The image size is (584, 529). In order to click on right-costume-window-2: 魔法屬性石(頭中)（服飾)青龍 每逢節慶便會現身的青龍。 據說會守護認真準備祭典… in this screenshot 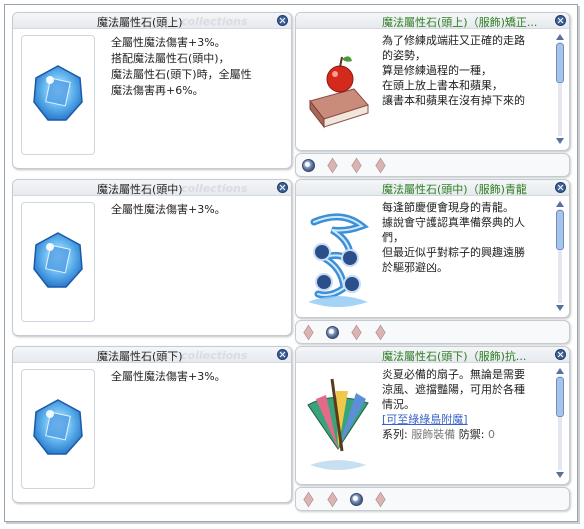, I will do `click(432, 248)`.